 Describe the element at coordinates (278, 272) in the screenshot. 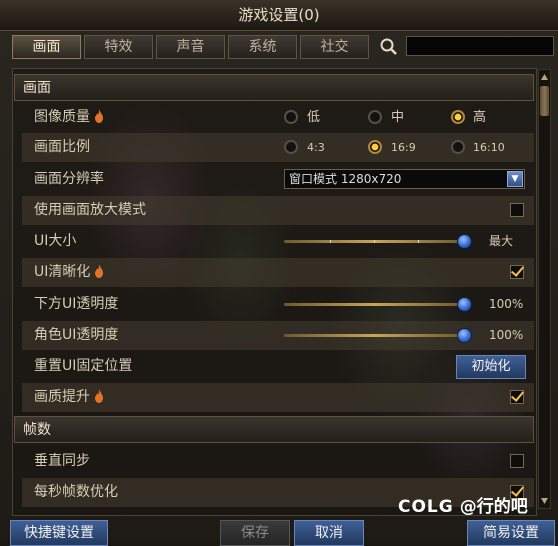

I see `row-ui-clarity: UI清晰化` at that location.